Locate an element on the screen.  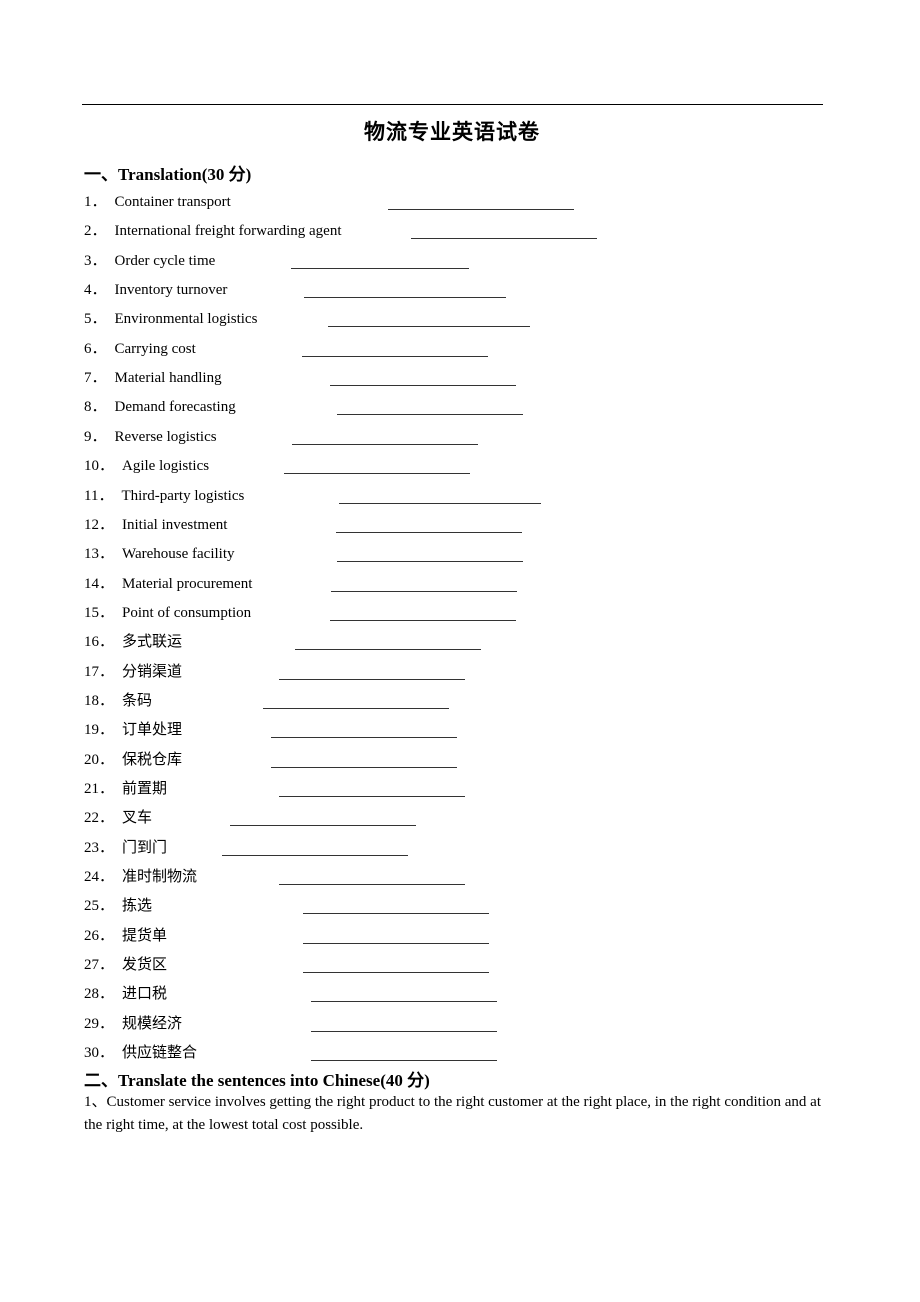
item-number: 27． is located at coordinates (99, 965).